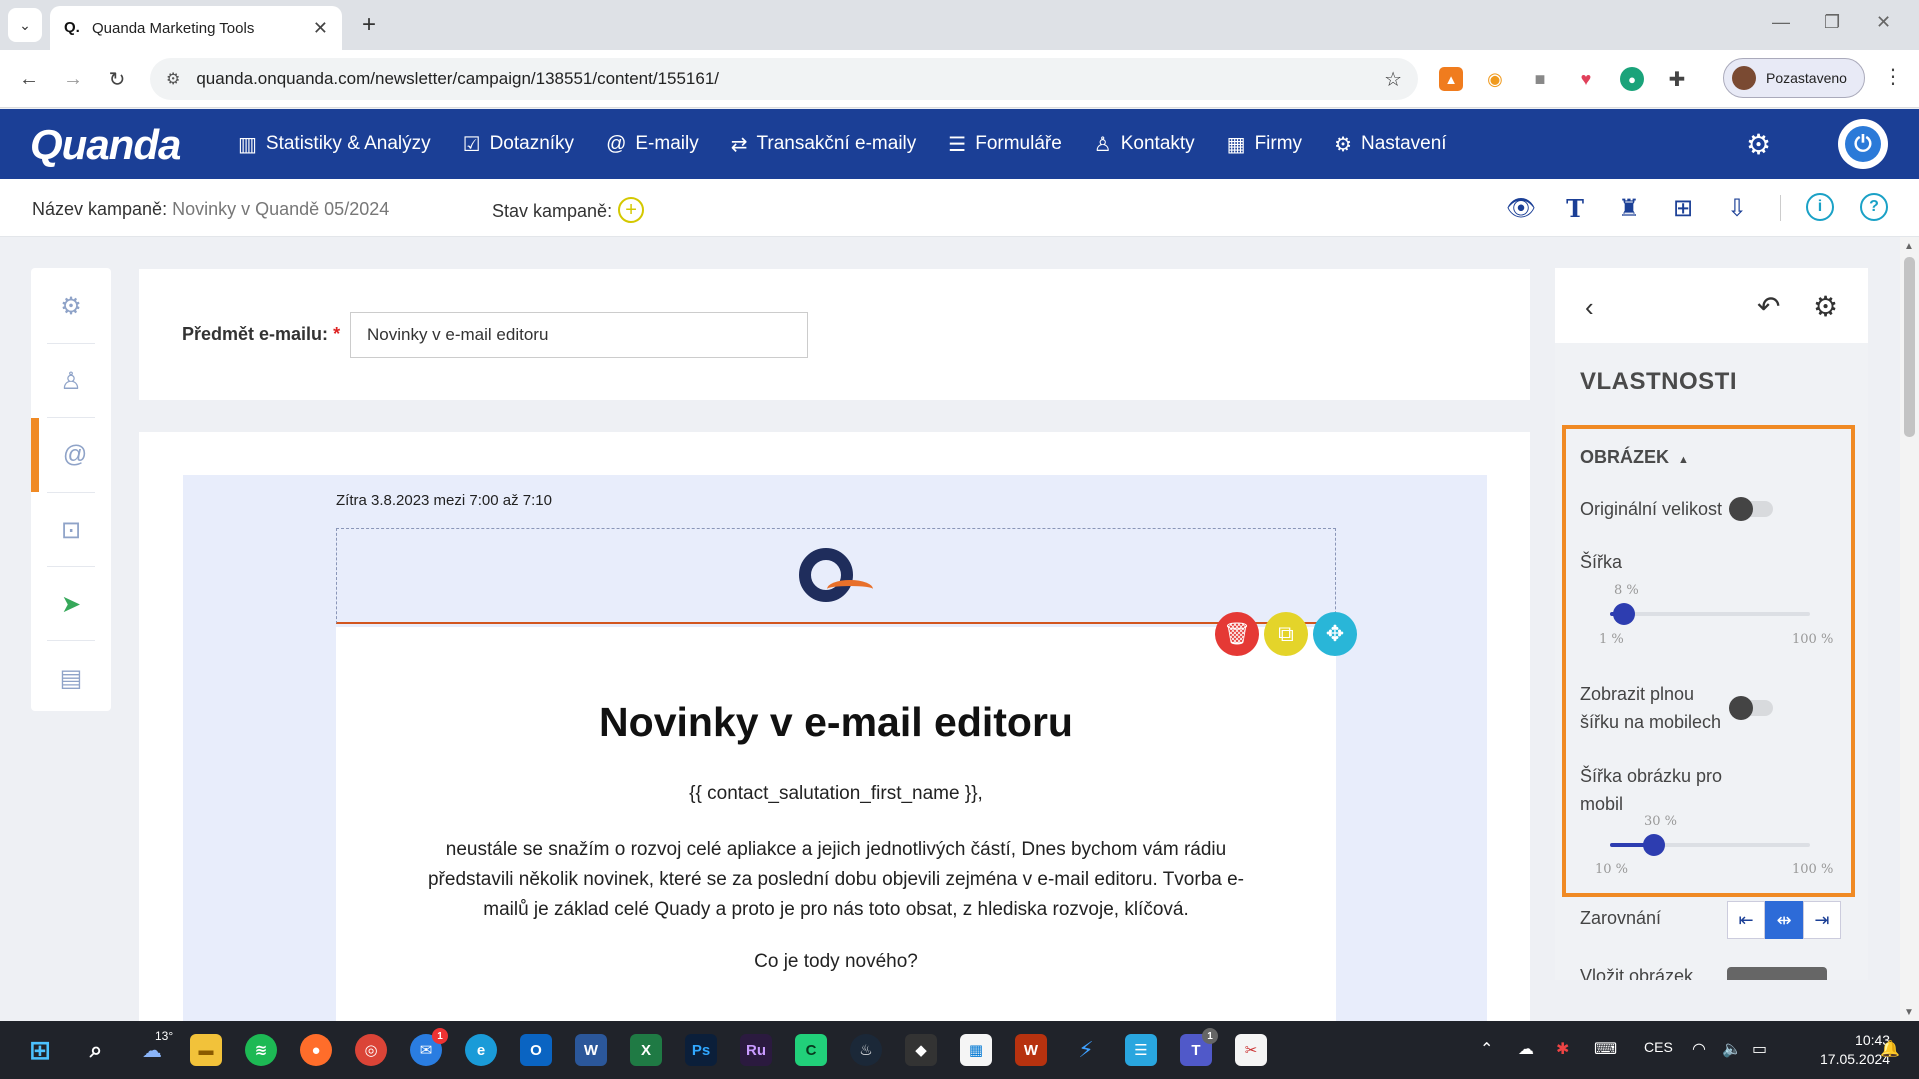  What do you see at coordinates (316, 1050) in the screenshot?
I see `firefox-icon: ●` at bounding box center [316, 1050].